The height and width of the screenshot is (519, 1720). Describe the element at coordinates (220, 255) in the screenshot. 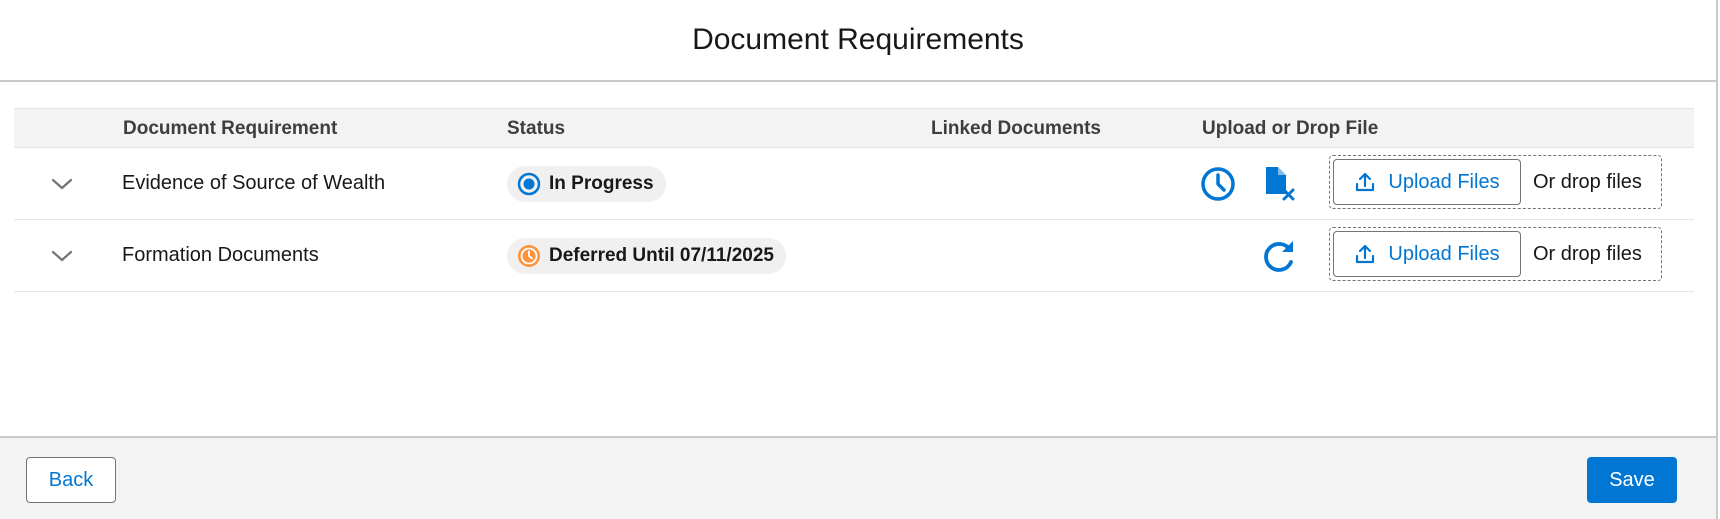

I see `requirement-name: Formation Documents` at that location.